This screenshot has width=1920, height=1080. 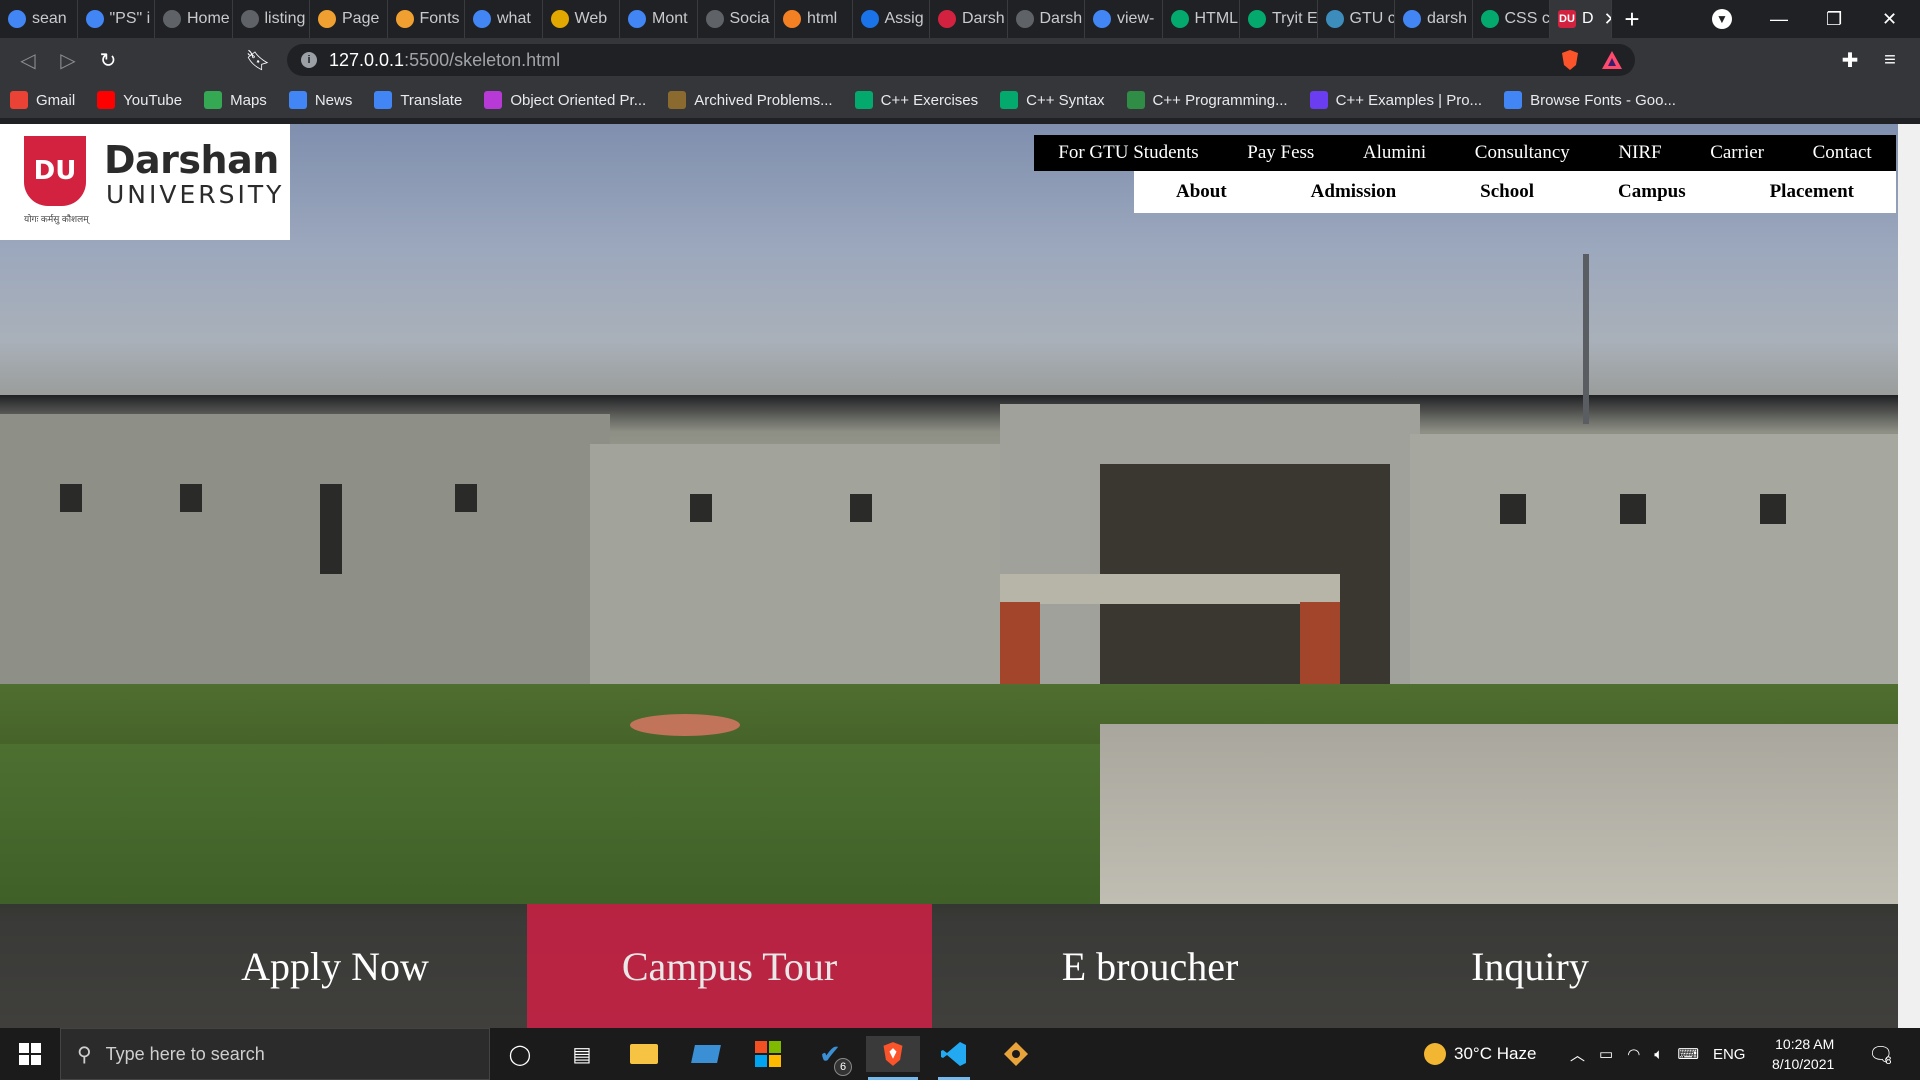 What do you see at coordinates (1842, 153) in the screenshot?
I see `nav-link-contact: Contact` at bounding box center [1842, 153].